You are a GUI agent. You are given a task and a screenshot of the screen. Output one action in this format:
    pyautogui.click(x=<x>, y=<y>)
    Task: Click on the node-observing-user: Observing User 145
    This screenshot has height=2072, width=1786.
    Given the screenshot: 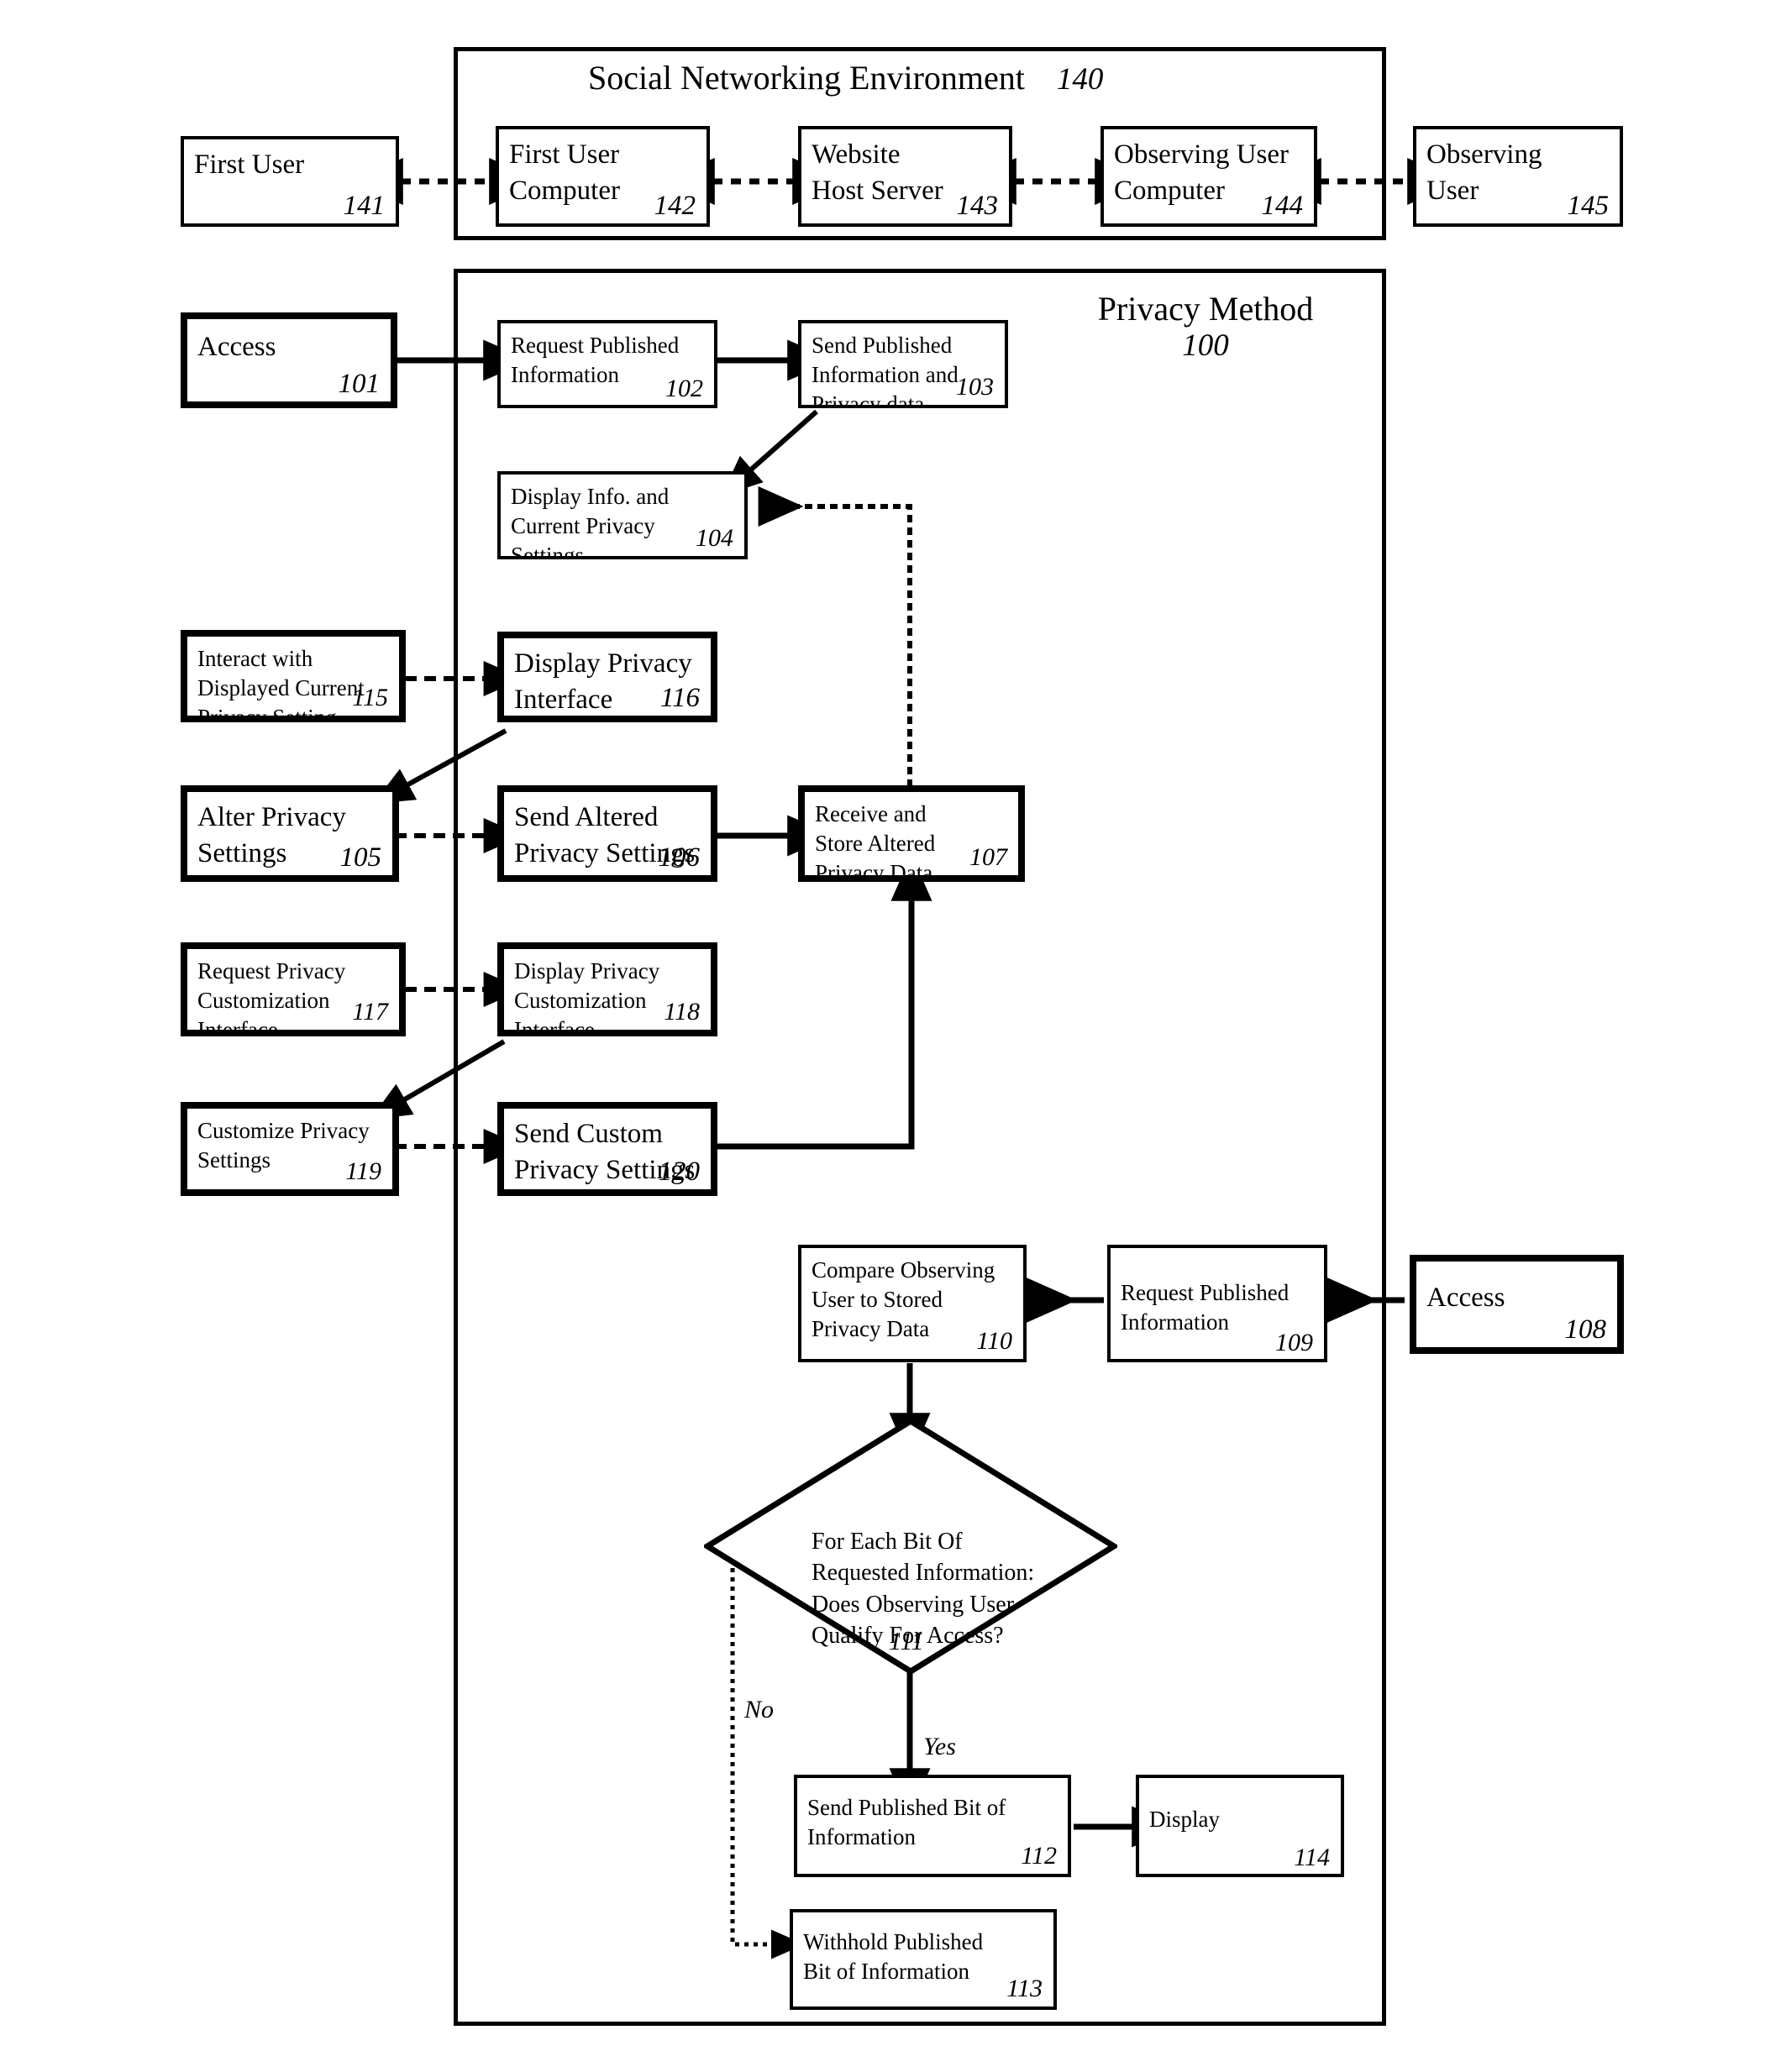 What is the action you would take?
    pyautogui.click(x=1518, y=177)
    